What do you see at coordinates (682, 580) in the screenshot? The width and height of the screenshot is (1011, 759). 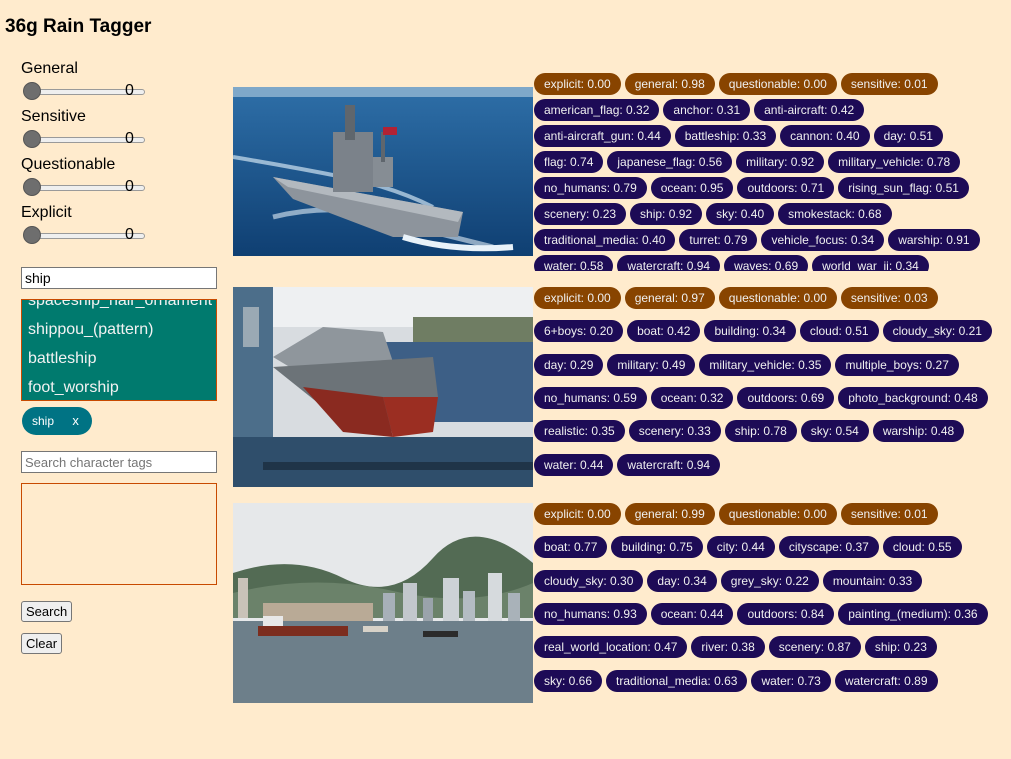 I see `general-tag: day: 0.34` at bounding box center [682, 580].